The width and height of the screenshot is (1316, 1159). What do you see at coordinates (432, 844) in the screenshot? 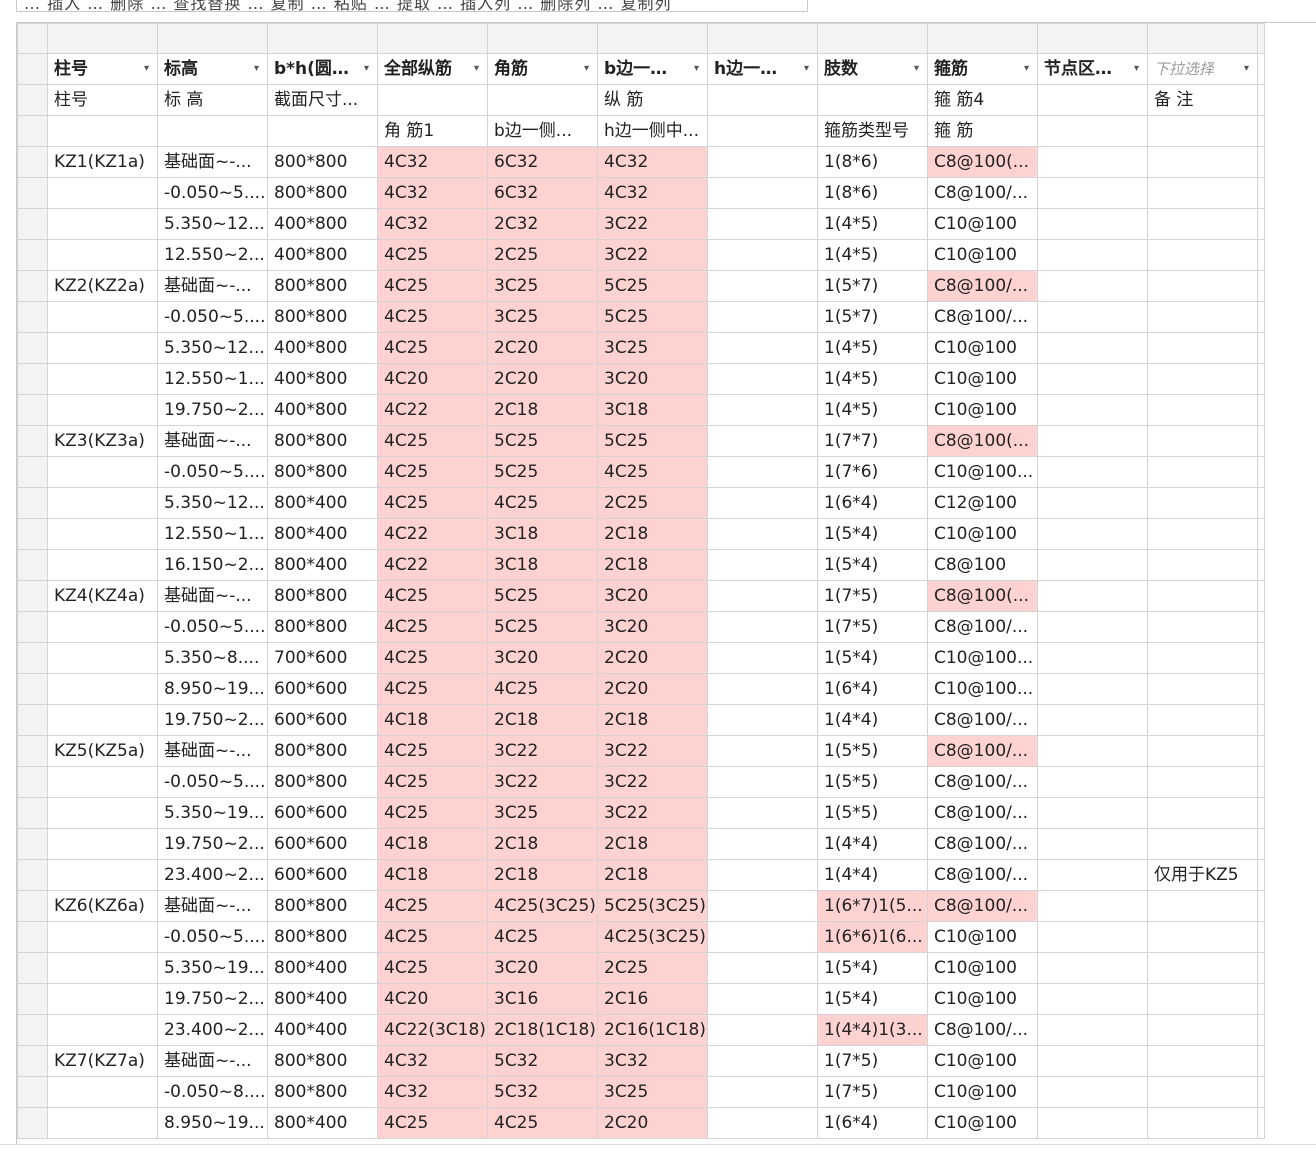
I see `table-cell: 4C18` at bounding box center [432, 844].